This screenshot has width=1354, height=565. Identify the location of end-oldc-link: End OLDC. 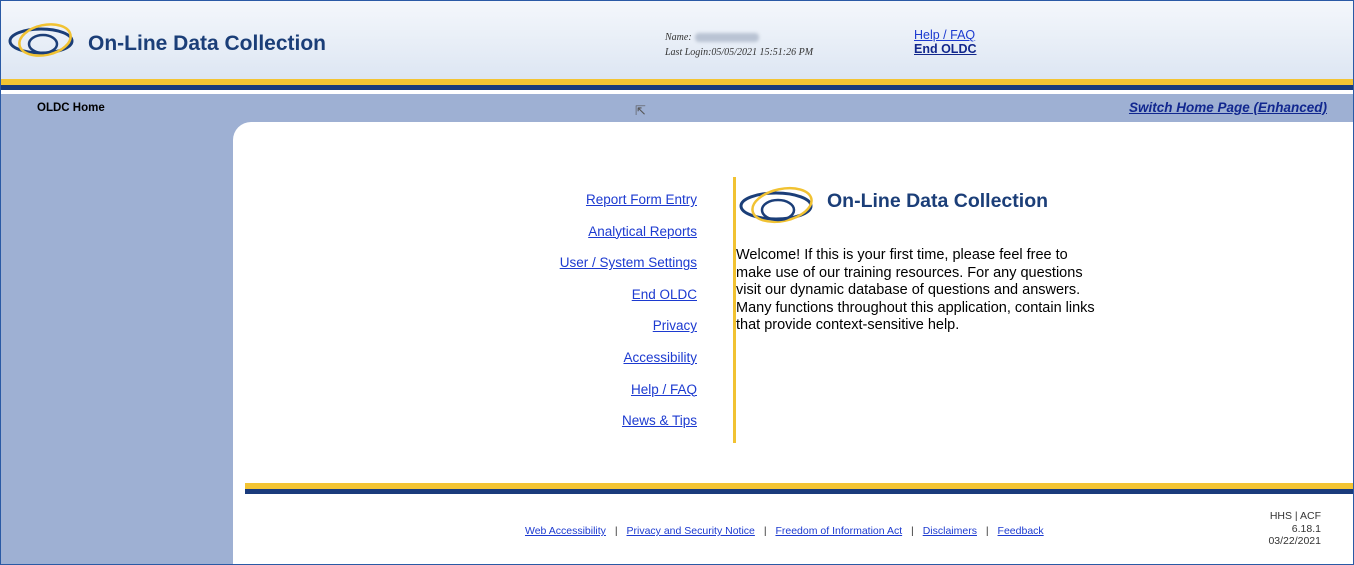
(945, 49).